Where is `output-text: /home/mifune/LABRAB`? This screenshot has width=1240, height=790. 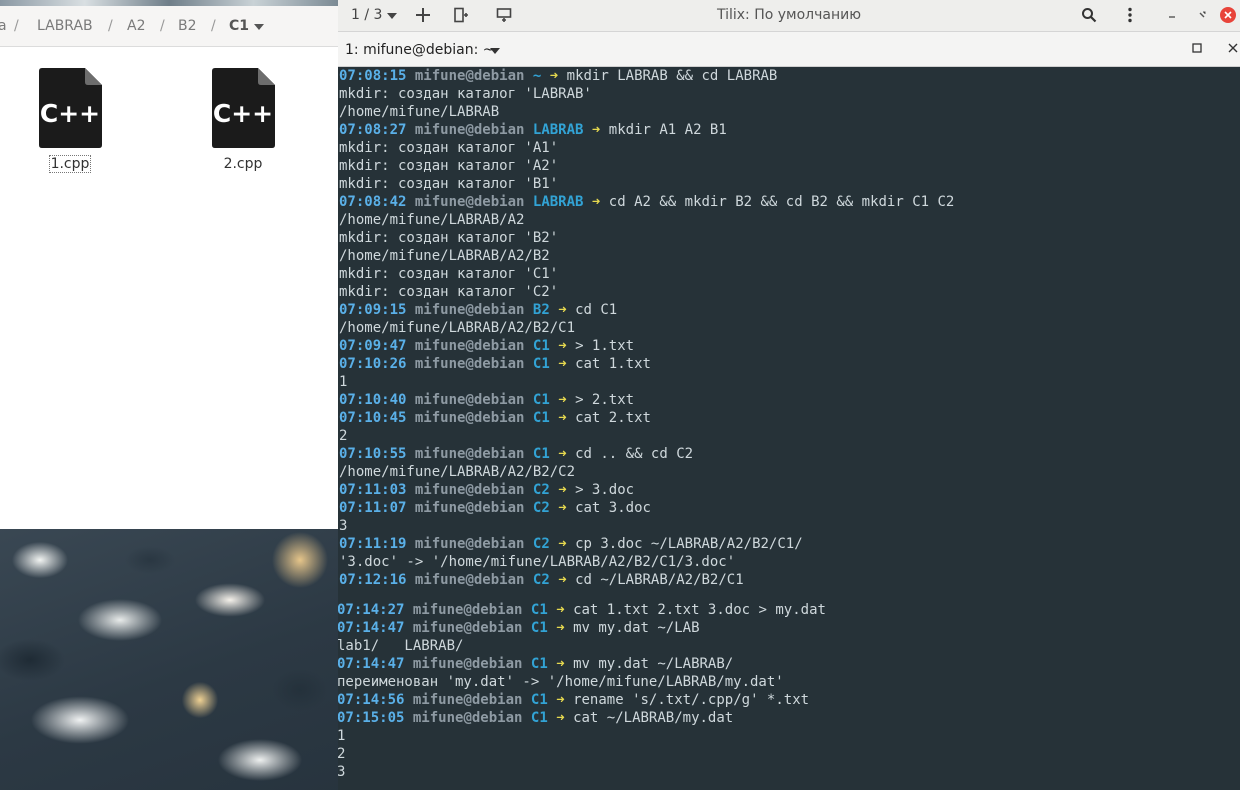
output-text: /home/mifune/LABRAB is located at coordinates (419, 112).